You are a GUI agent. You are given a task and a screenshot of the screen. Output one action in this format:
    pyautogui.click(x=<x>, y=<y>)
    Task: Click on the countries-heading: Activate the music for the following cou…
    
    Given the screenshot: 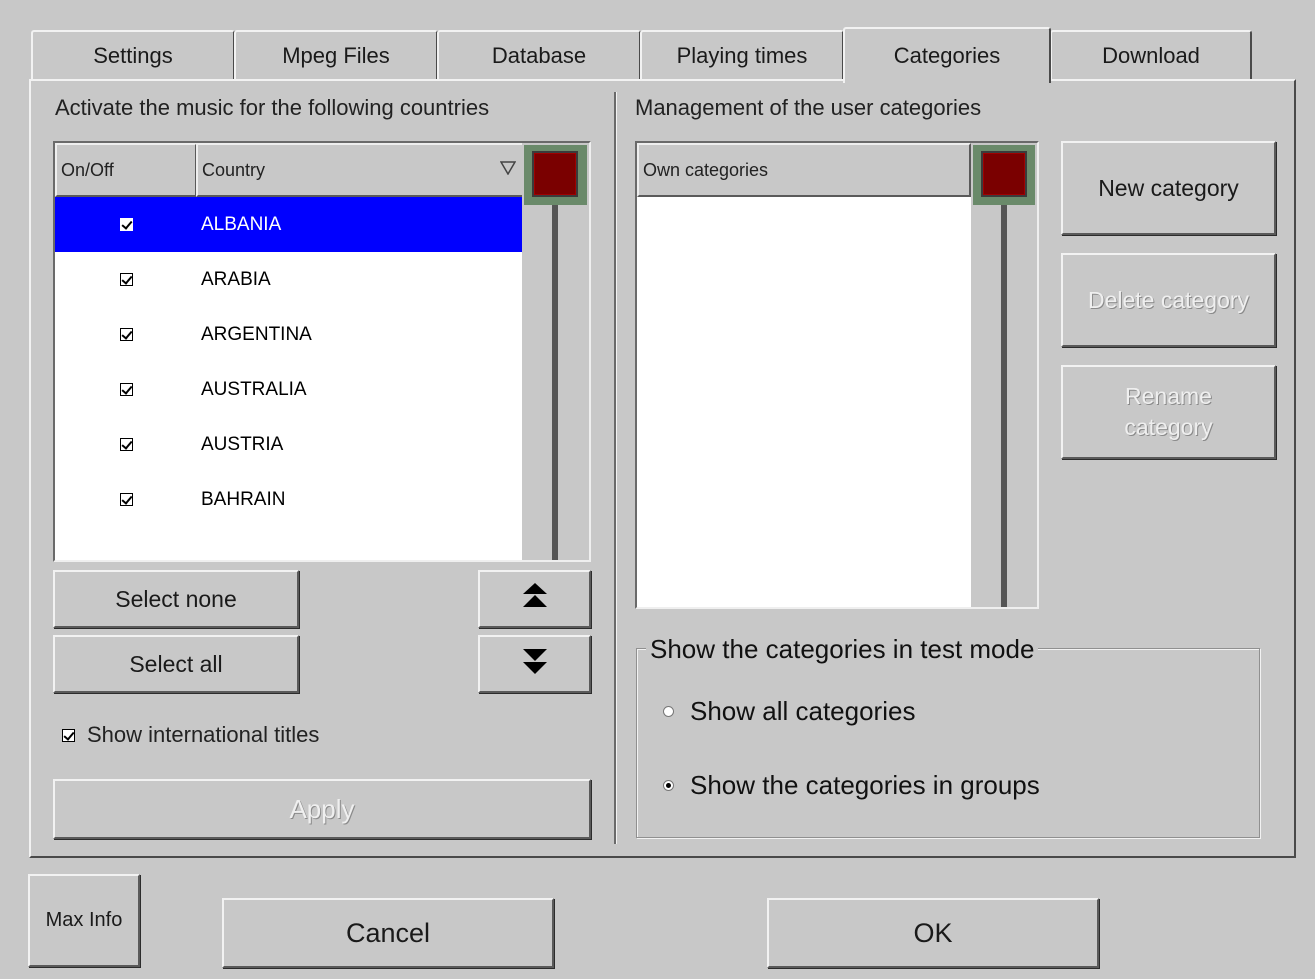 What is the action you would take?
    pyautogui.click(x=272, y=107)
    